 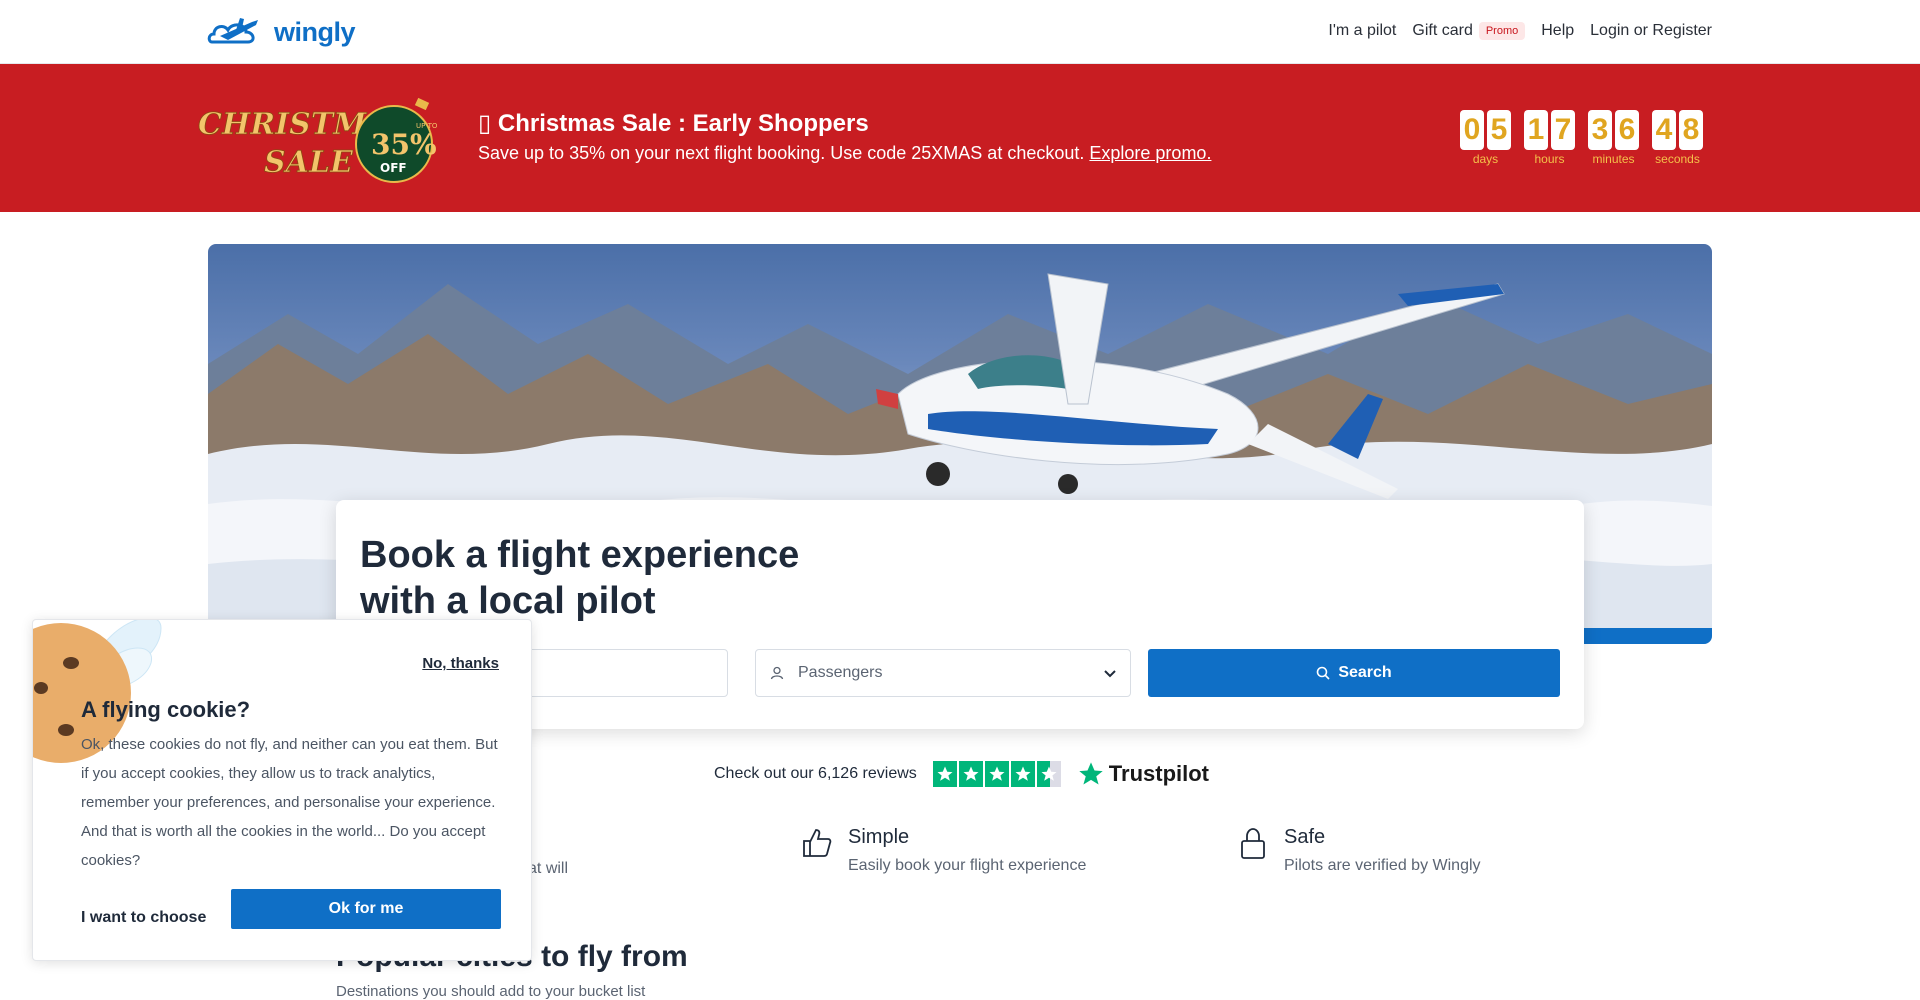 What do you see at coordinates (1581, 138) in the screenshot?
I see `sale-countdown: 05 days 17 hours 36 minutes 48 seconds` at bounding box center [1581, 138].